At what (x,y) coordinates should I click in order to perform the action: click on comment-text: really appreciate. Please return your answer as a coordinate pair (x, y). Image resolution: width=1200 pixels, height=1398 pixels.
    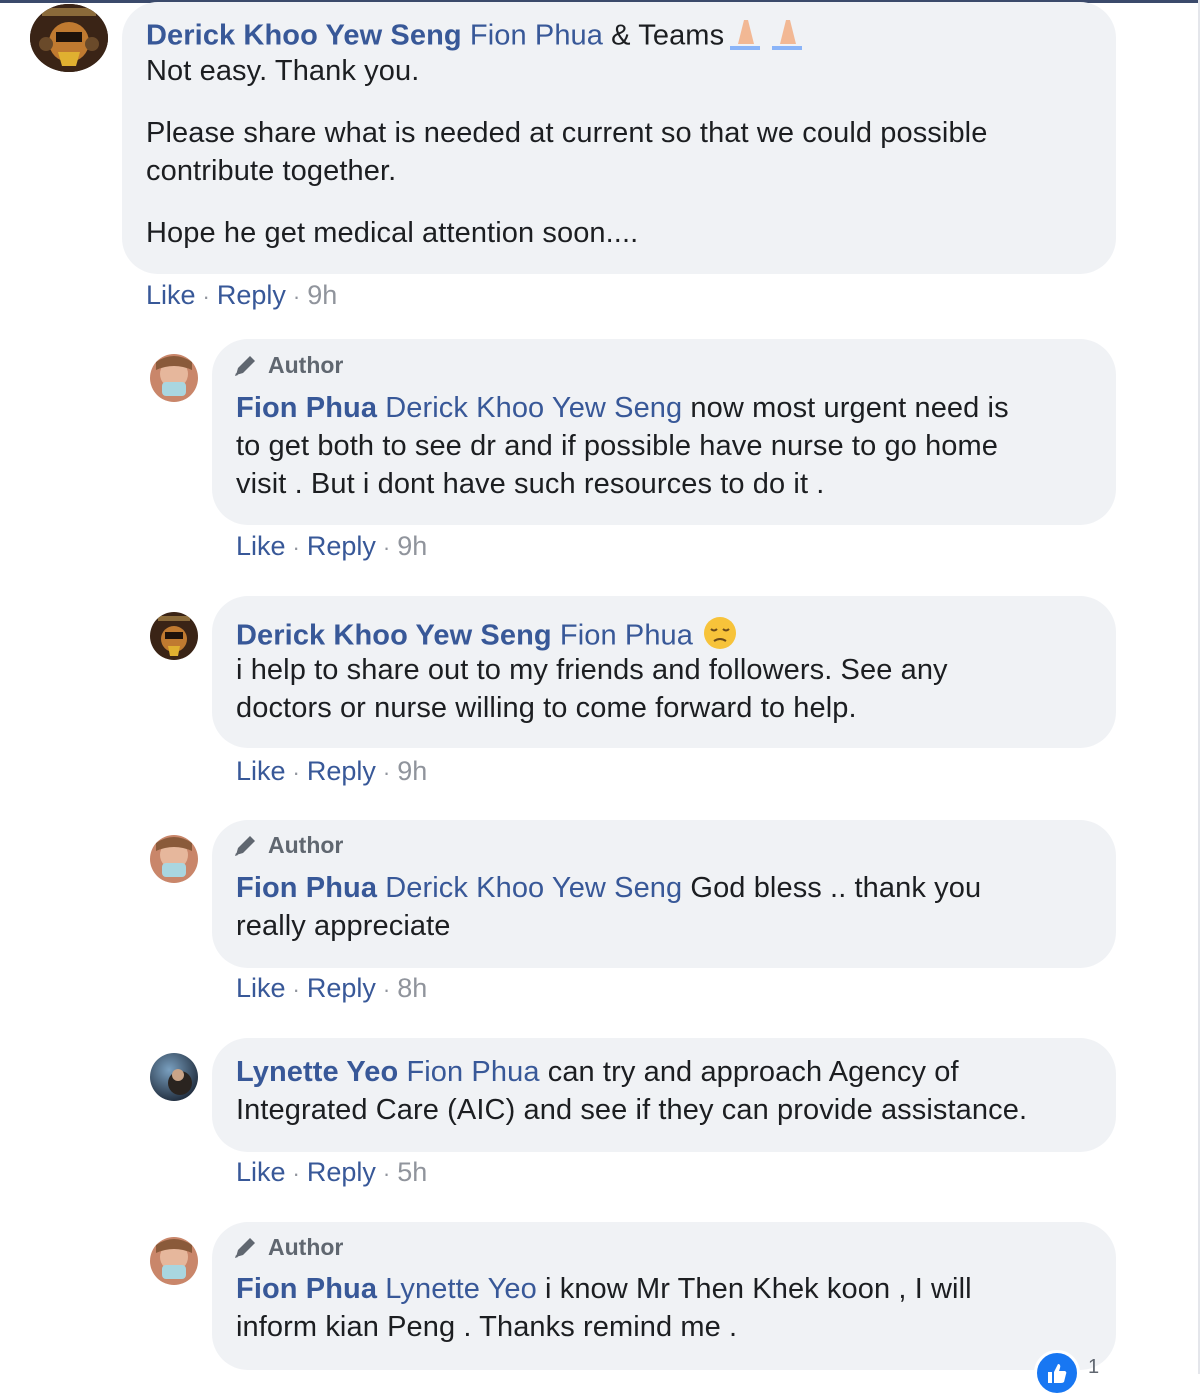
    Looking at the image, I should click on (343, 926).